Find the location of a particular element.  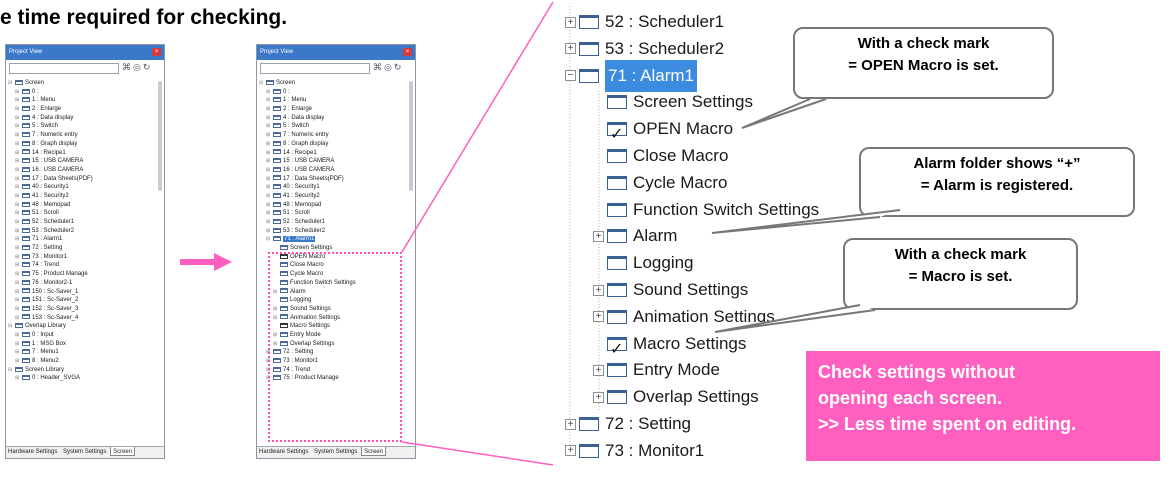

zoom-tree-item: +73 : Monitor1 is located at coordinates (634, 451).